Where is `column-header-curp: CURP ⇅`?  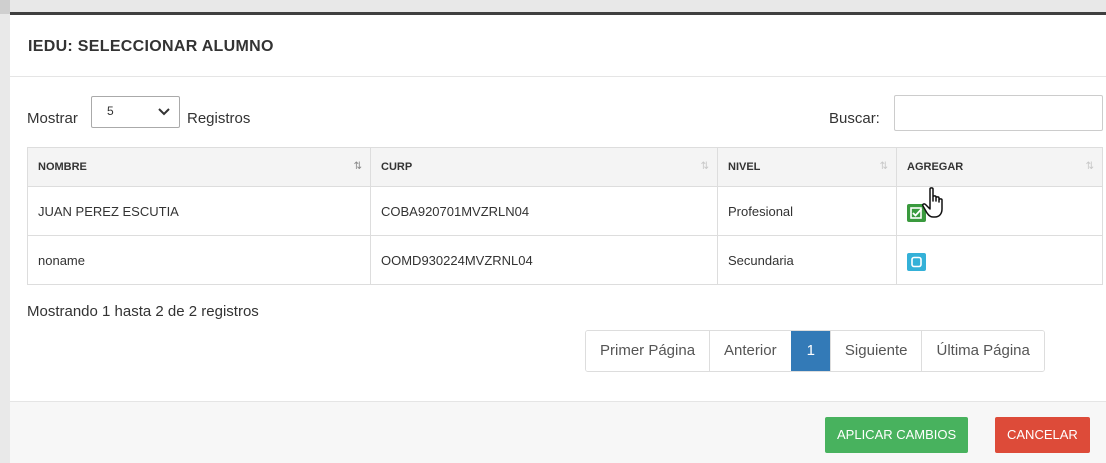
column-header-curp: CURP ⇅ is located at coordinates (544, 167).